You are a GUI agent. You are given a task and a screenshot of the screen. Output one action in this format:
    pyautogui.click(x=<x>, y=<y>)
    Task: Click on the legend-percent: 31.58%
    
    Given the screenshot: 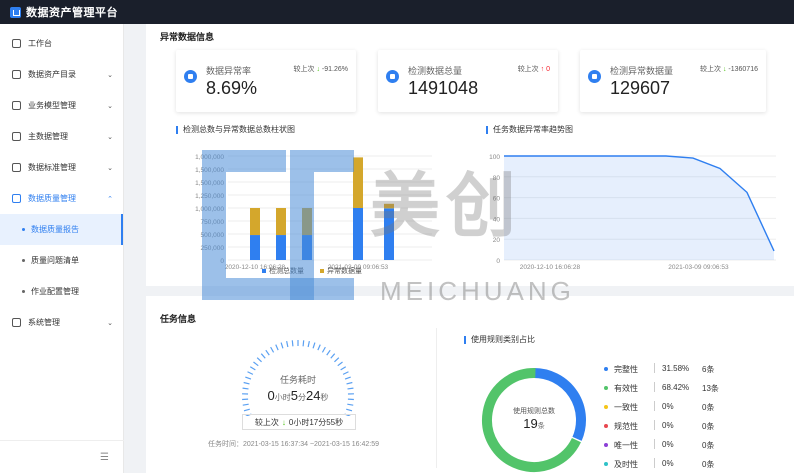 What is the action you would take?
    pyautogui.click(x=676, y=368)
    